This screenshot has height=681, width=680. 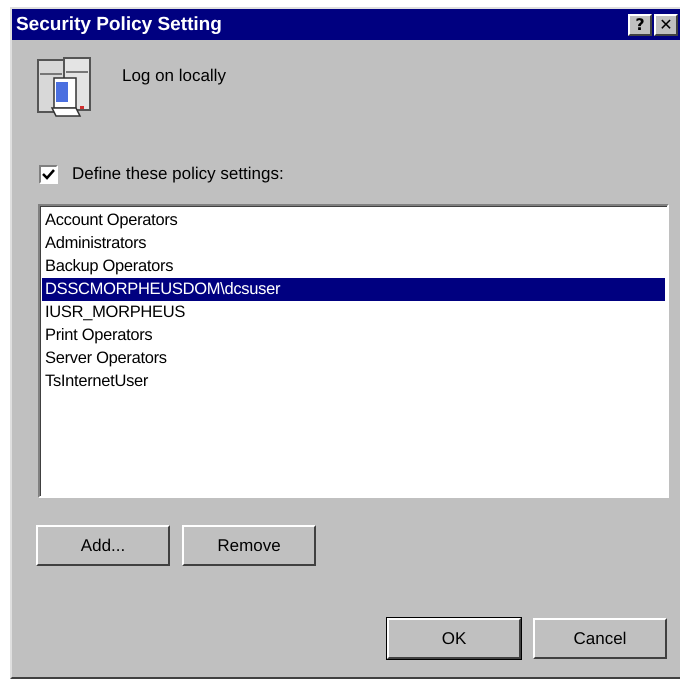 What do you see at coordinates (353, 266) in the screenshot?
I see `list-item: Backup Operators` at bounding box center [353, 266].